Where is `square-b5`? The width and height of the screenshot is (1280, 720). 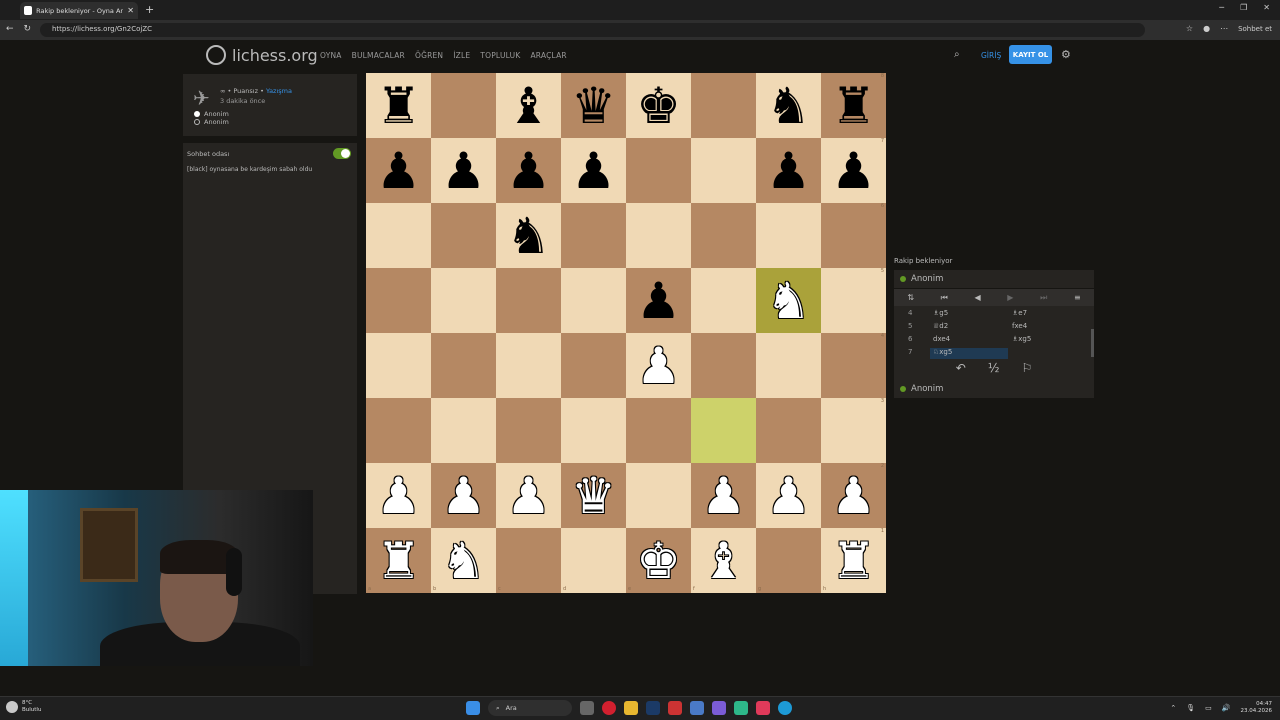
square-b5 is located at coordinates (463, 300).